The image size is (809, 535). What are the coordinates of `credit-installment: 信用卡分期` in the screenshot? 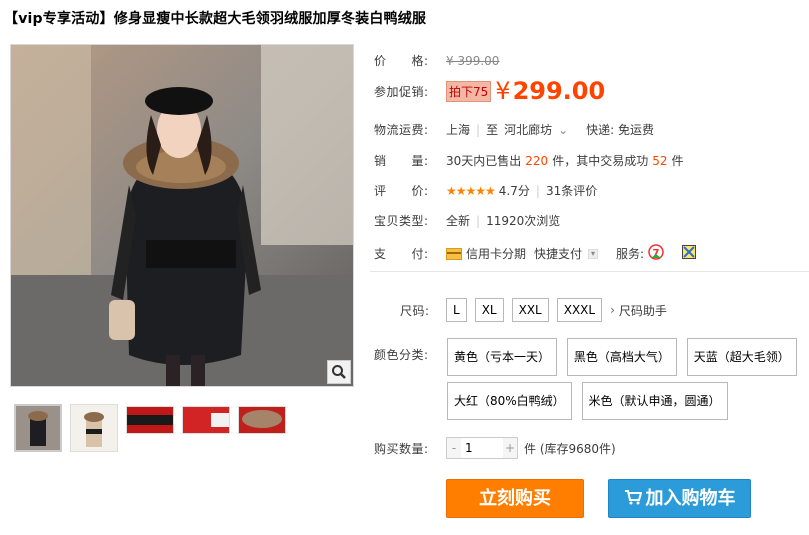 It's located at (496, 253).